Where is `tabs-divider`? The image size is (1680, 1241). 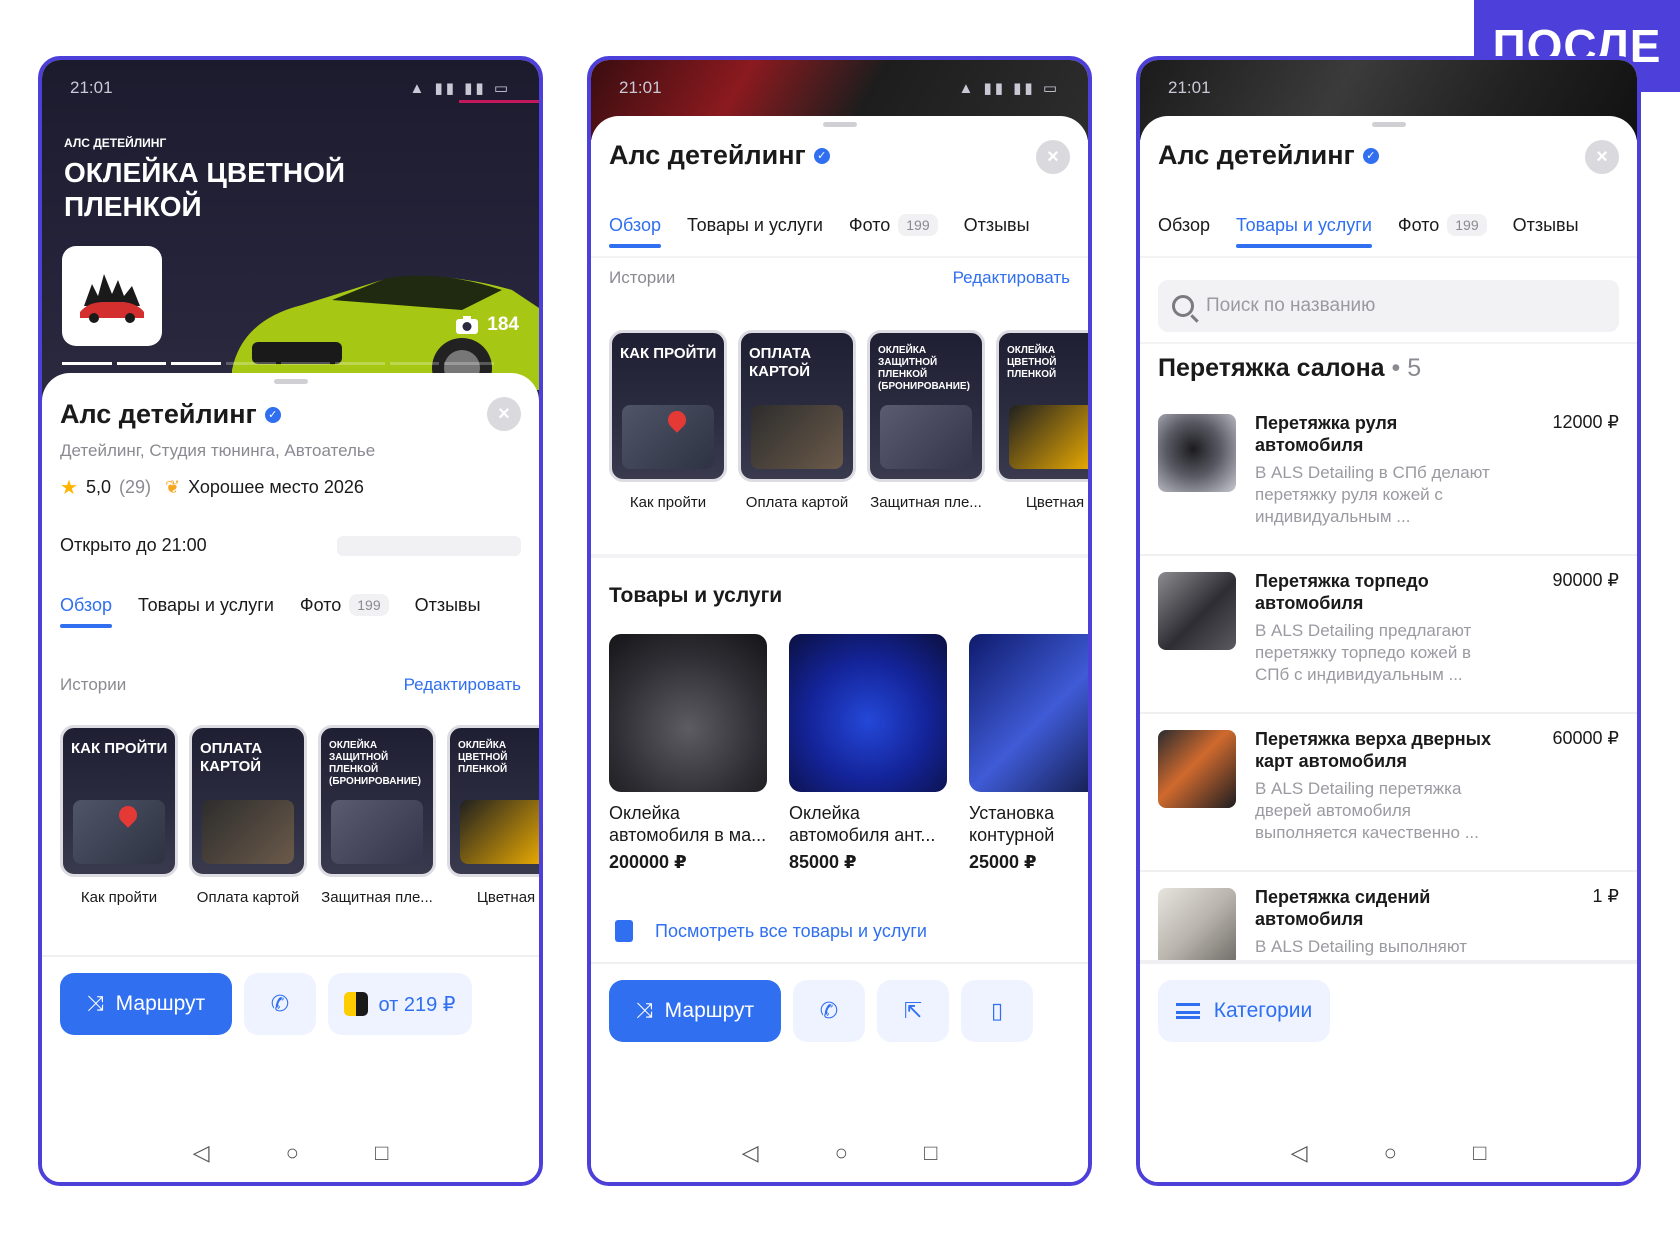 tabs-divider is located at coordinates (839, 257).